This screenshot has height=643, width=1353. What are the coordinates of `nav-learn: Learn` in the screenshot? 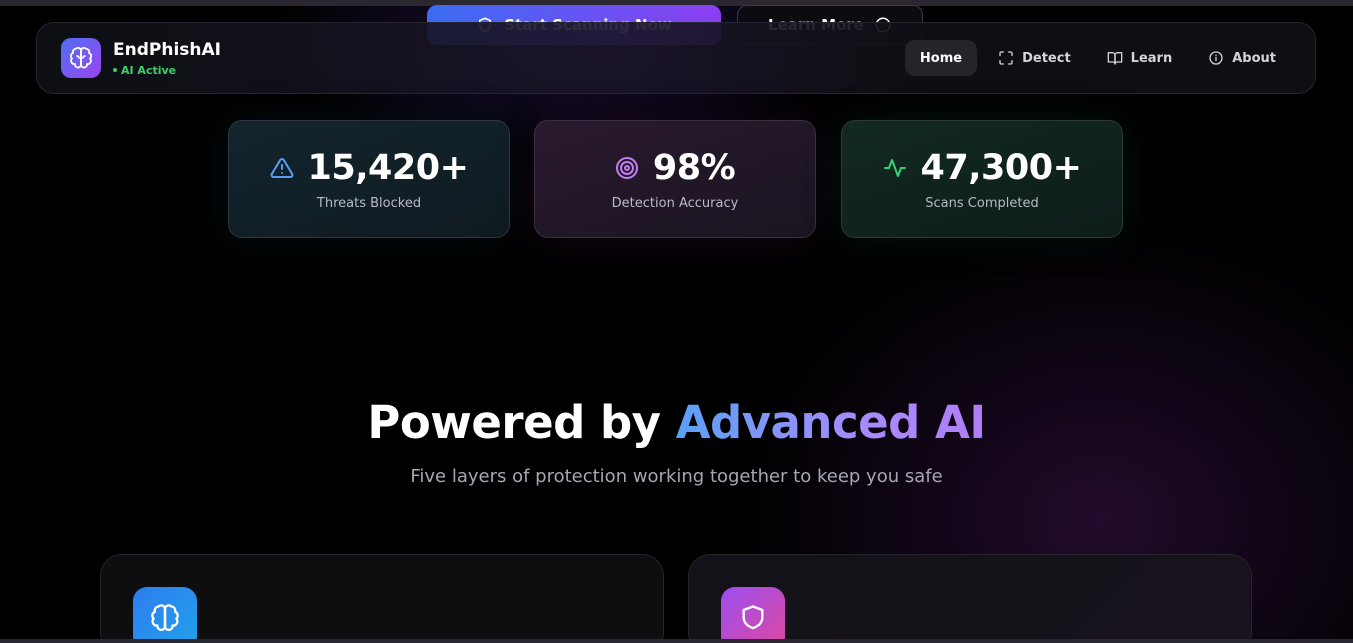 It's located at (1140, 58).